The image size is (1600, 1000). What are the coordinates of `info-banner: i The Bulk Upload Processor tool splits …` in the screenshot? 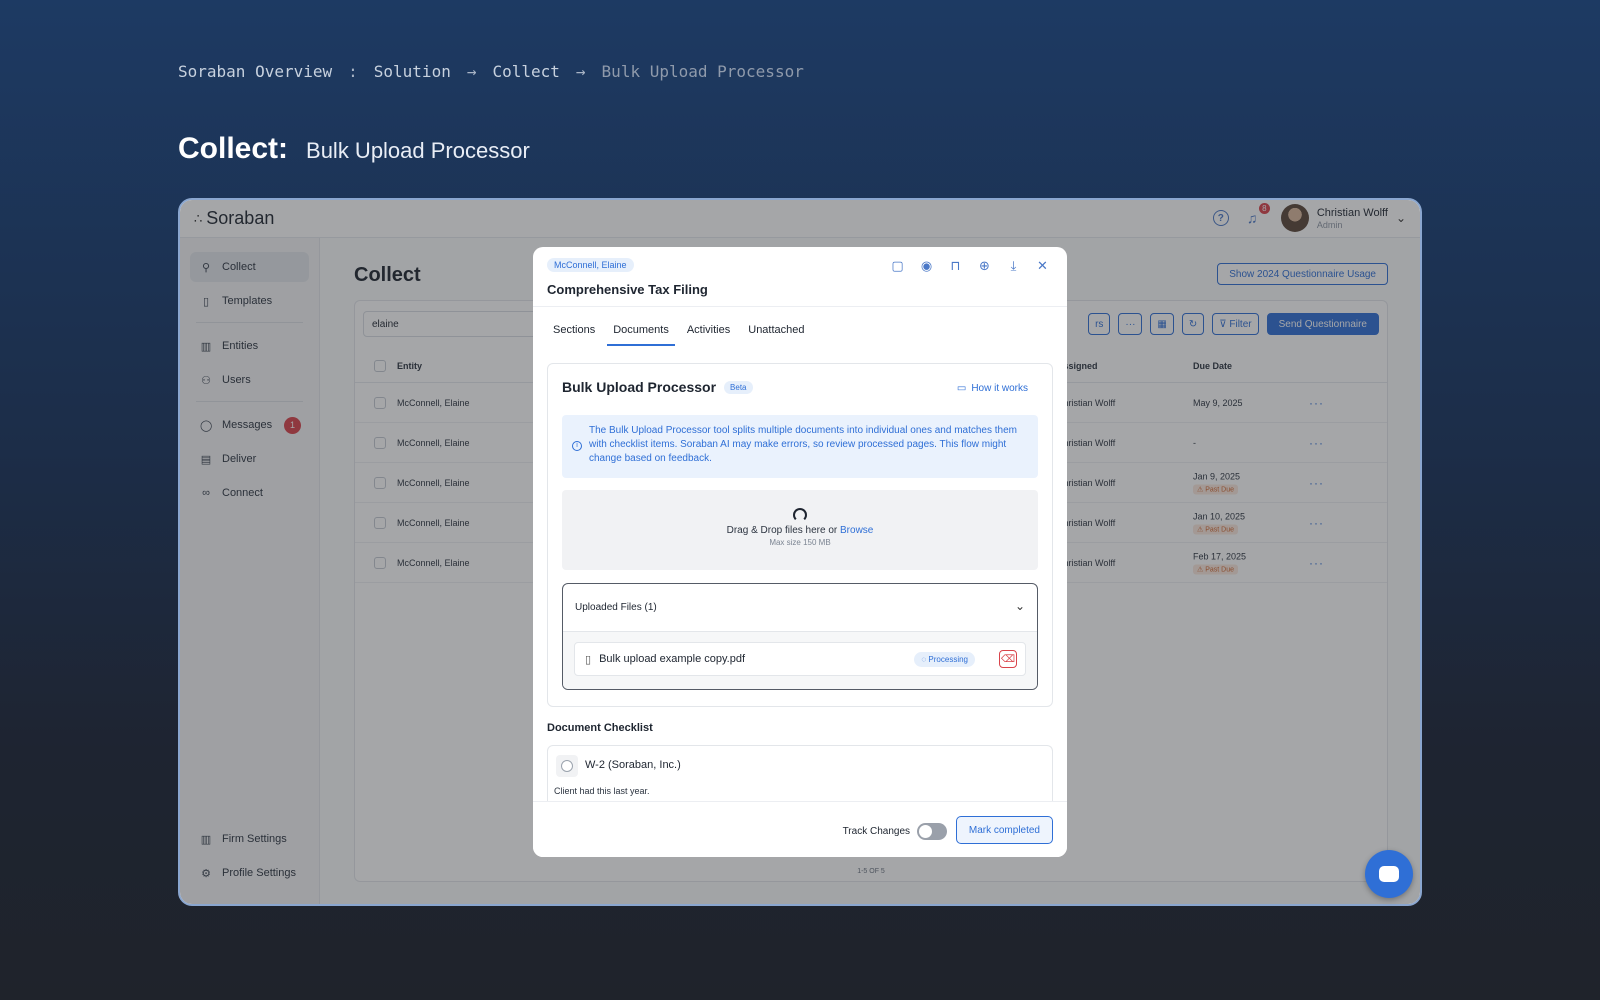 It's located at (800, 446).